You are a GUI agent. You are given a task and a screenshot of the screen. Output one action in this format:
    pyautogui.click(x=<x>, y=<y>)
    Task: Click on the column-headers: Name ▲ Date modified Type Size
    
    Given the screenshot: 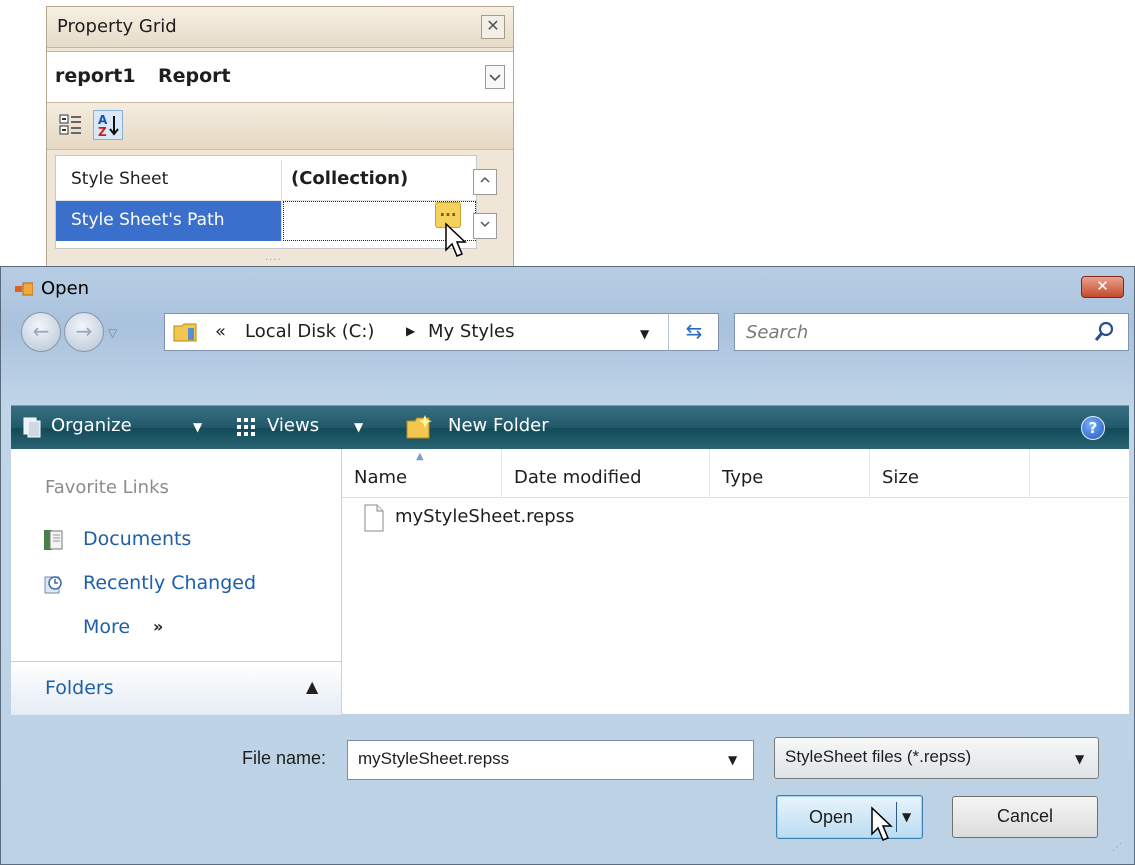 What is the action you would take?
    pyautogui.click(x=735, y=473)
    